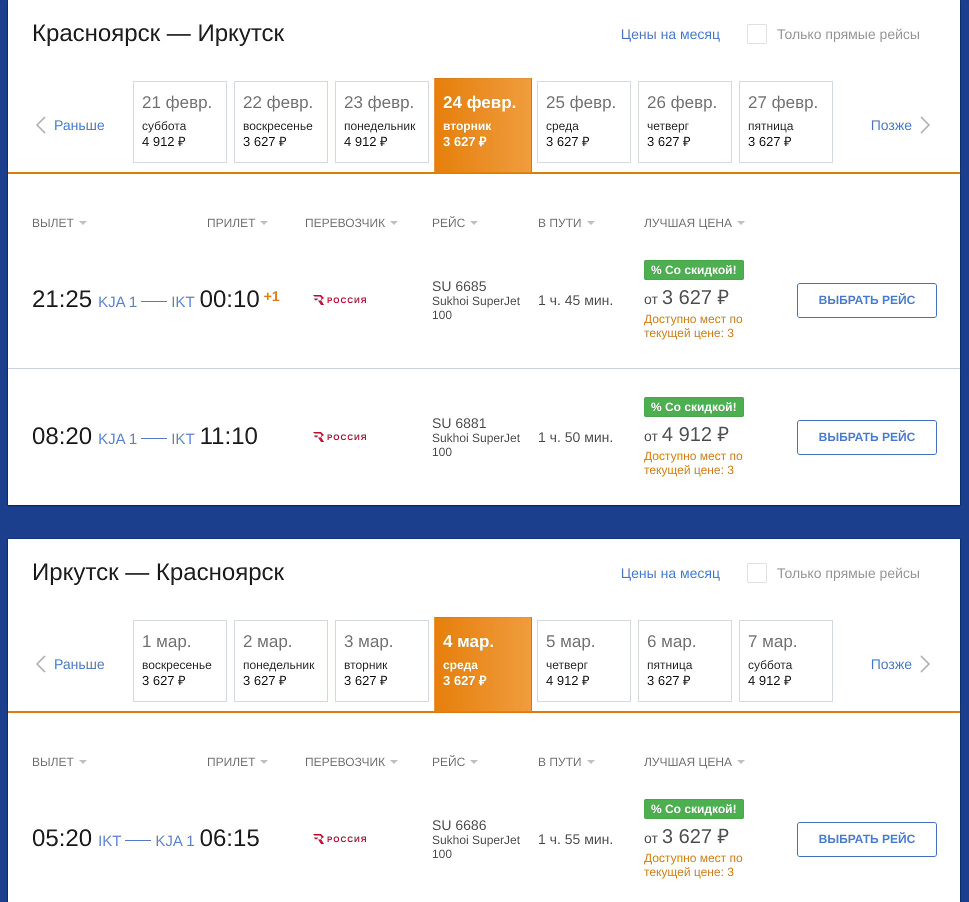 The image size is (969, 902). Describe the element at coordinates (773, 642) in the screenshot. I see `date-text: 7 мар.` at that location.